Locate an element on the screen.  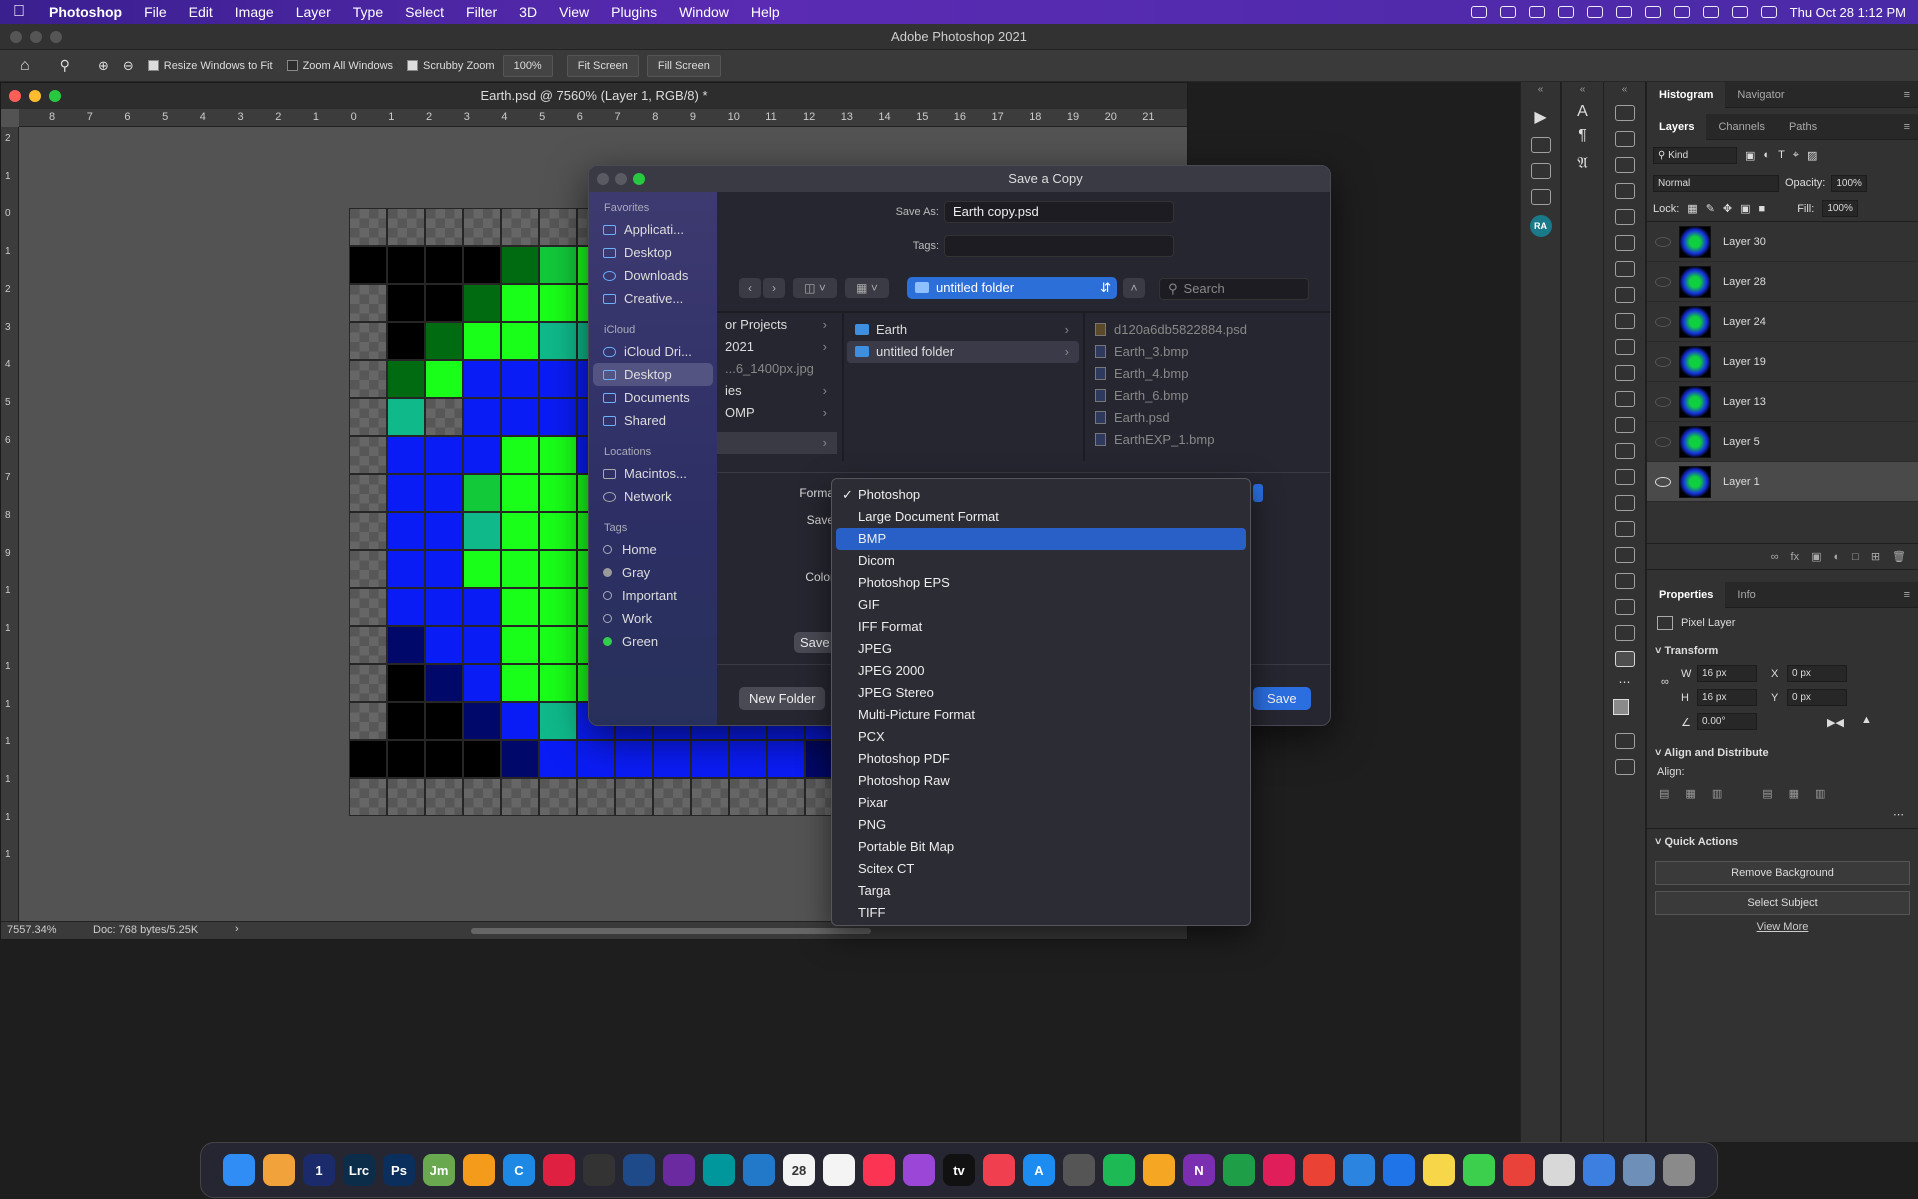
align-center-icon: ▦ is located at coordinates (1690, 793).